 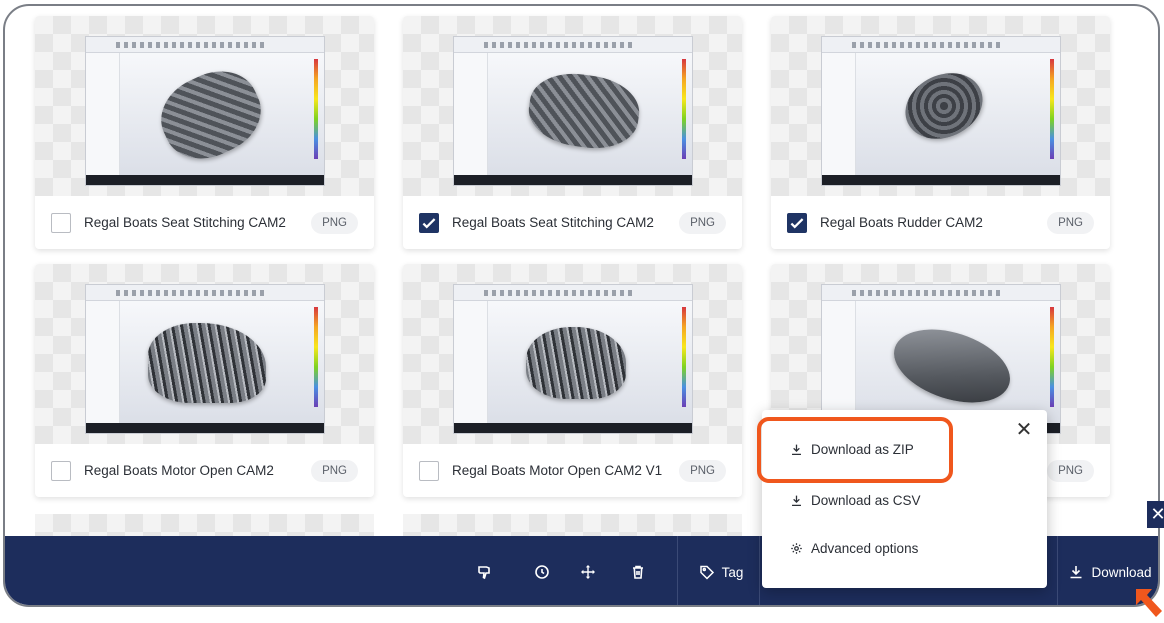 I want to click on advanced-options-option: Advanced options, so click(x=854, y=548).